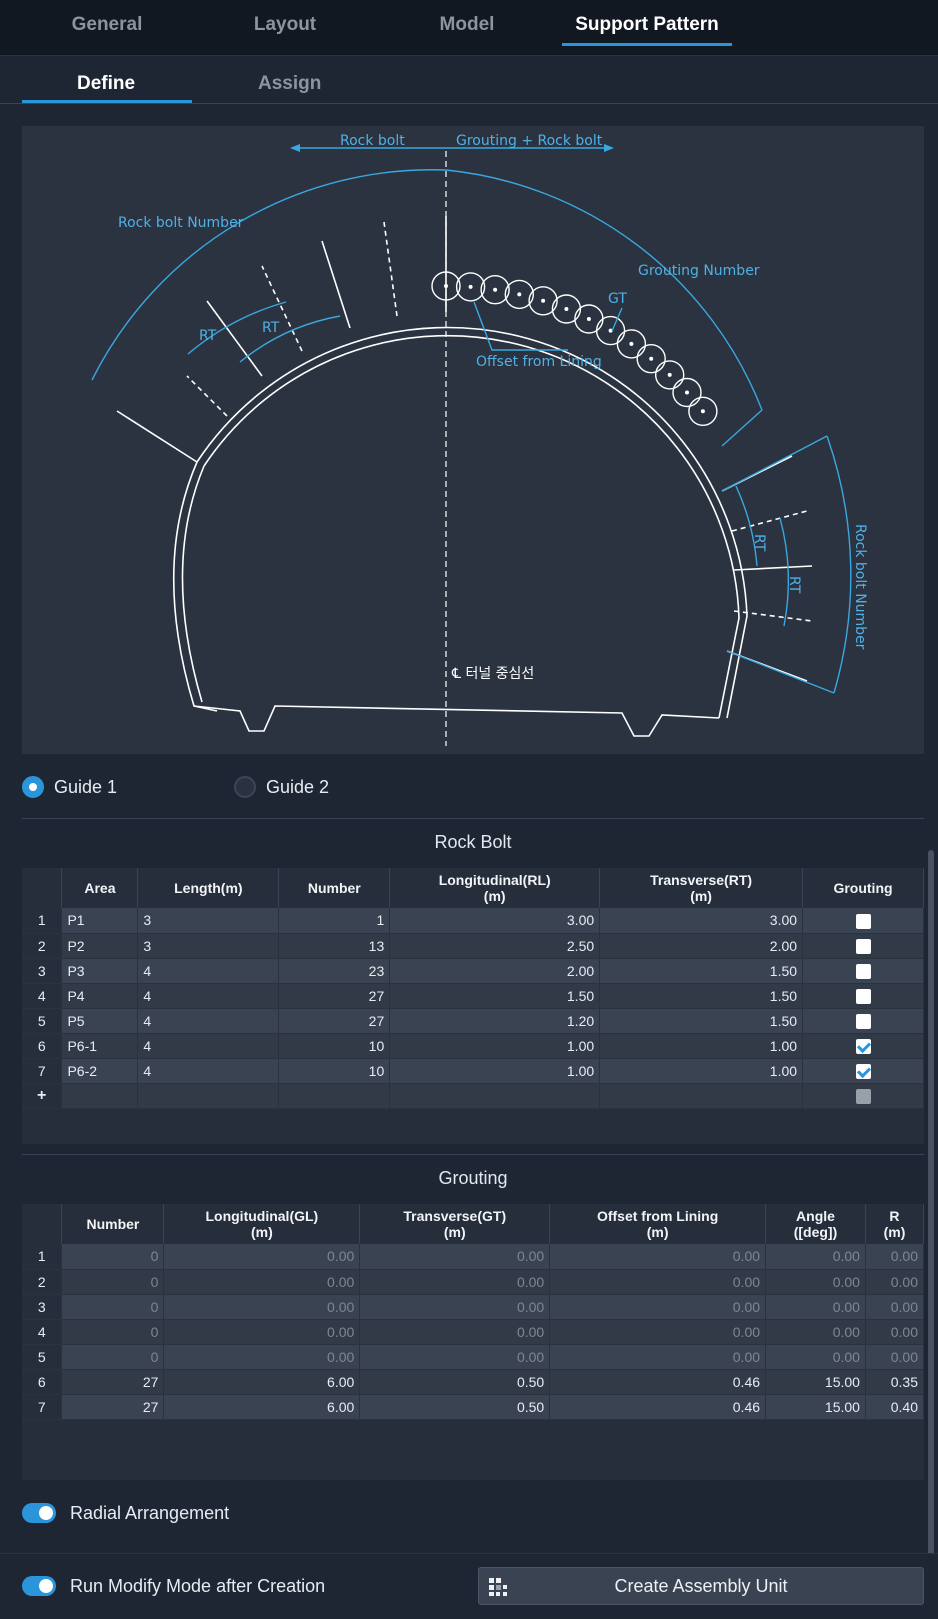 This screenshot has width=938, height=1619. I want to click on area-cell: P6-2, so click(100, 1071).